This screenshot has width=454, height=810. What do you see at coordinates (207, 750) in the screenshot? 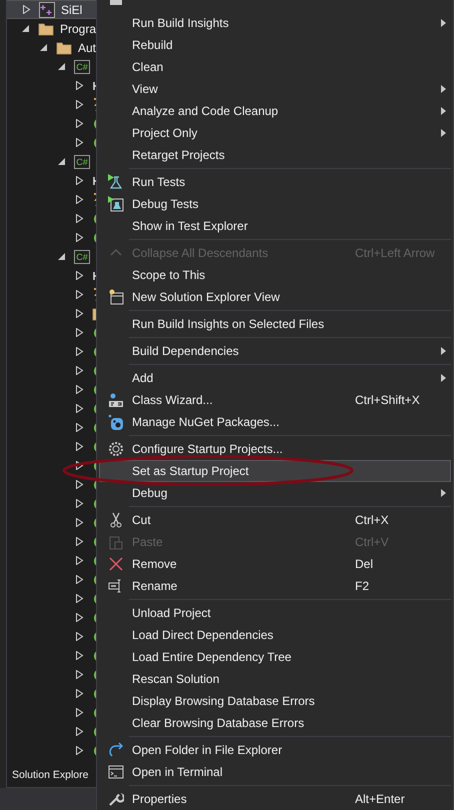
I see `menu-item-label: Open Folder in File Explorer` at bounding box center [207, 750].